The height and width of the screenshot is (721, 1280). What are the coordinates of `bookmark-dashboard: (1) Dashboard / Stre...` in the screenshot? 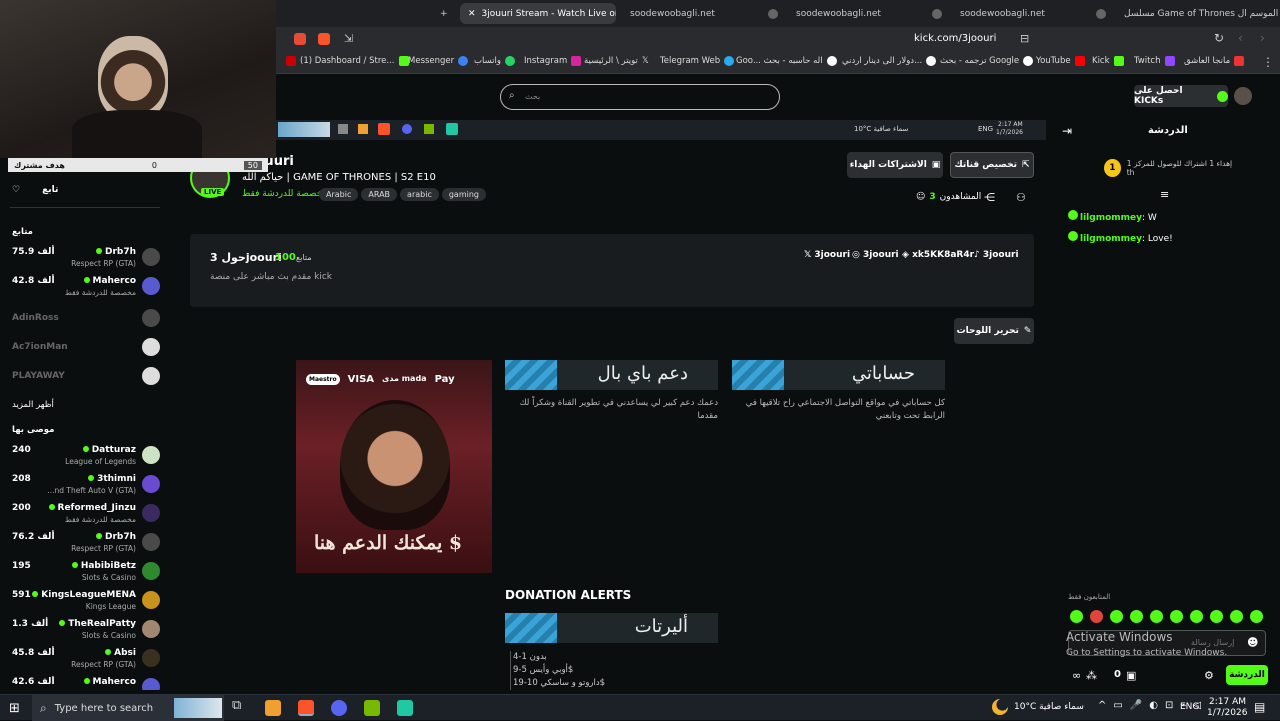 It's located at (347, 61).